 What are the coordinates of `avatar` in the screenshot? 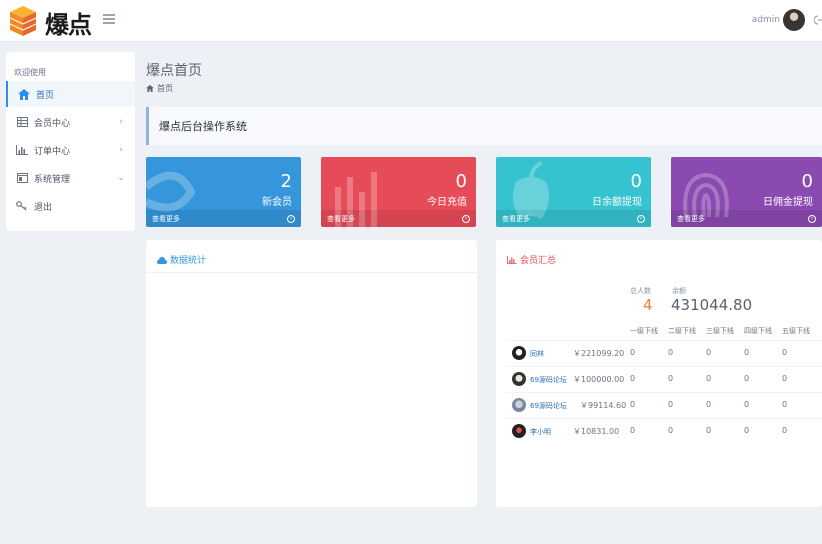 It's located at (794, 20).